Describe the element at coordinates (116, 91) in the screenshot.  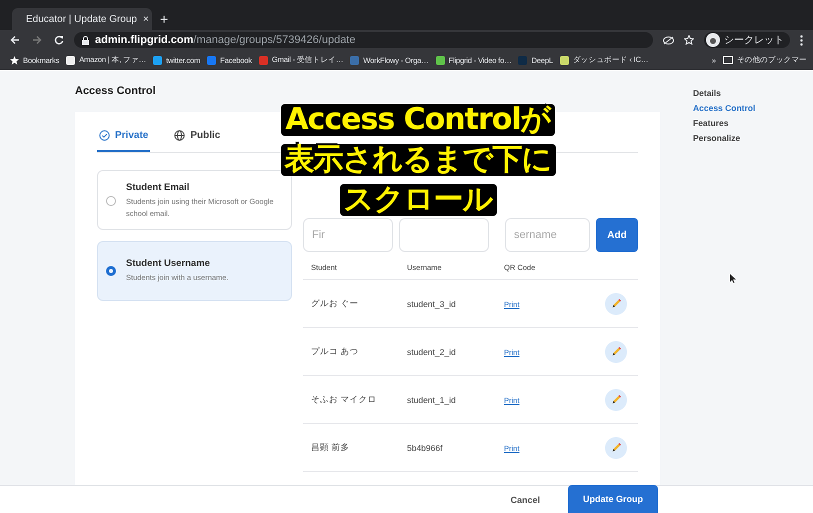
I see `section-title: Access Control` at that location.